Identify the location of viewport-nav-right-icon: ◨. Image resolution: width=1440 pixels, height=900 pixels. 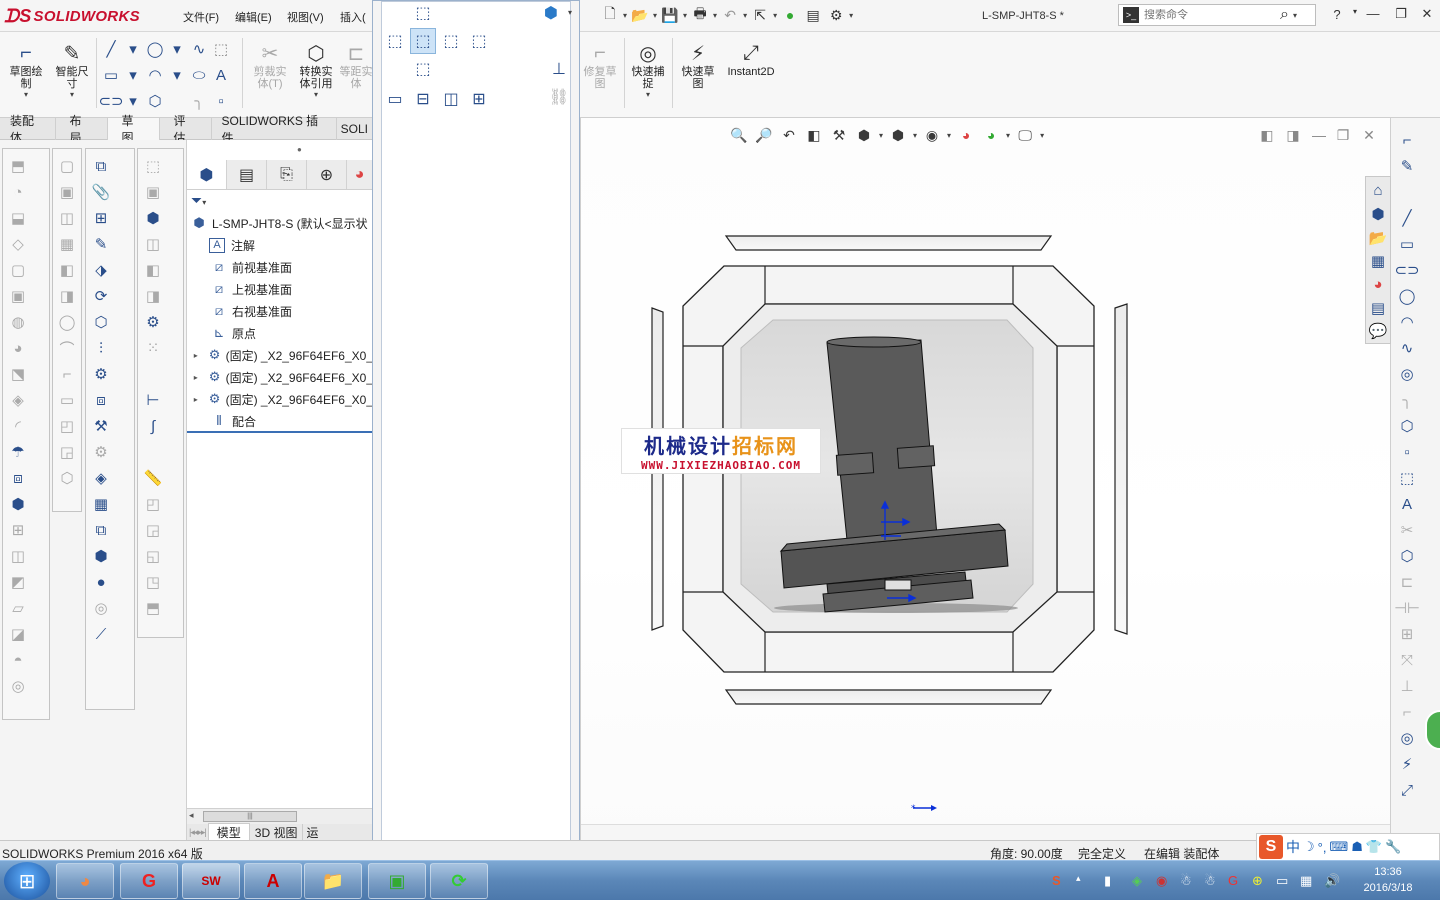
(1293, 135).